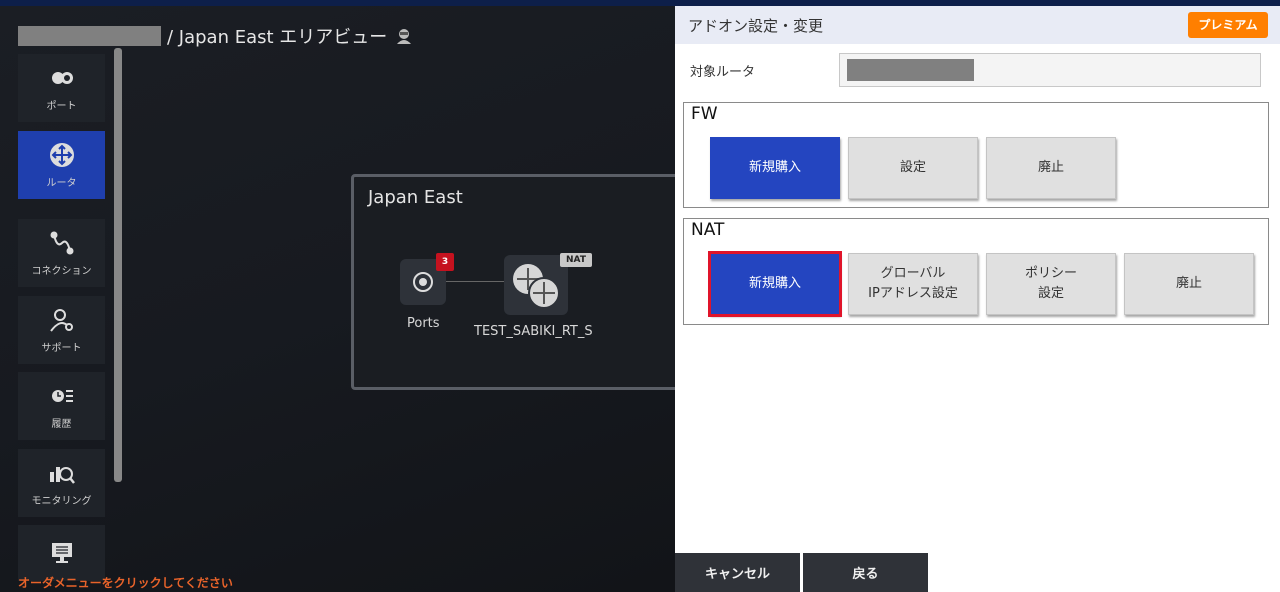 The image size is (1280, 592). Describe the element at coordinates (1228, 25) in the screenshot. I see `premium-badge: プレミアム` at that location.